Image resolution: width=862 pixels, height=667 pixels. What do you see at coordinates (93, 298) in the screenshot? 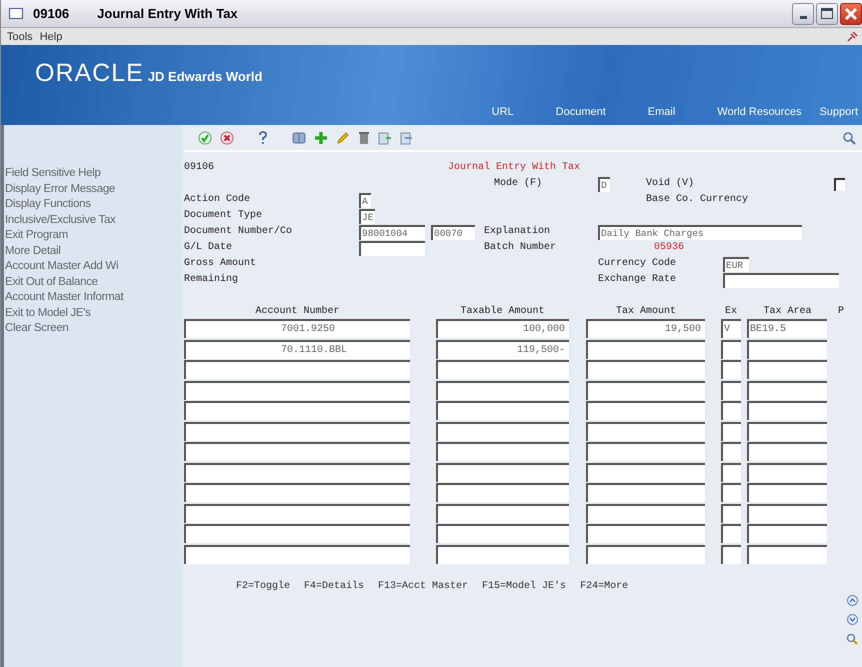
I see `sidebar-item: Account Master Informat` at bounding box center [93, 298].